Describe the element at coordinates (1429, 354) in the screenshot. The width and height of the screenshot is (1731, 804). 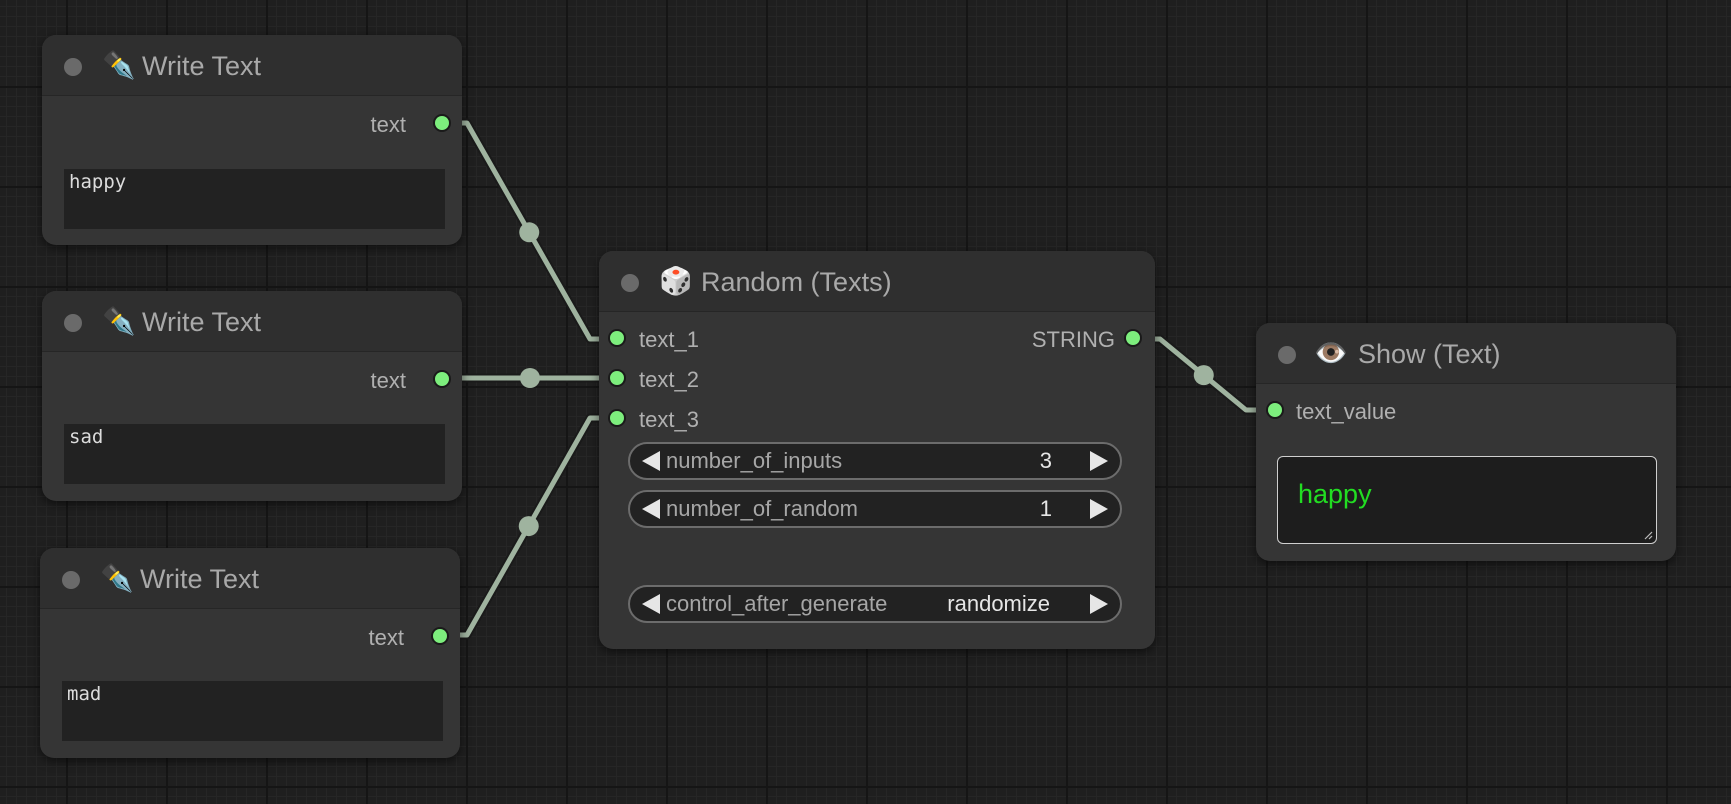
I see `node-title: Show (Text)` at that location.